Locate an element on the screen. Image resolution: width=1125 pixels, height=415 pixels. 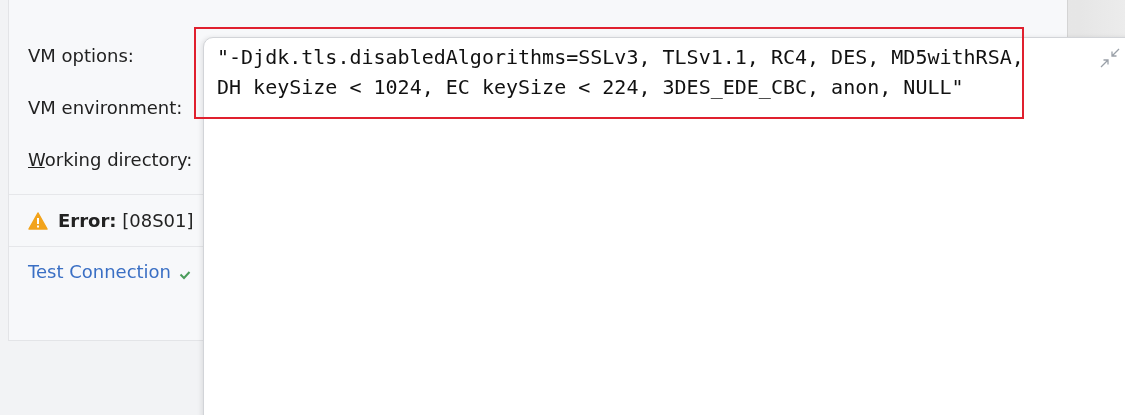
editor-field: "-Djdk.tls.disabledAlgorithms=SSLv3, TLSv1.1, RC4, DES, MD5withRSA, DH keySize < 1024, EC keySize < 224, 3DES_EDE_CBC, anon, NULL" is located at coordinates (626, 77).